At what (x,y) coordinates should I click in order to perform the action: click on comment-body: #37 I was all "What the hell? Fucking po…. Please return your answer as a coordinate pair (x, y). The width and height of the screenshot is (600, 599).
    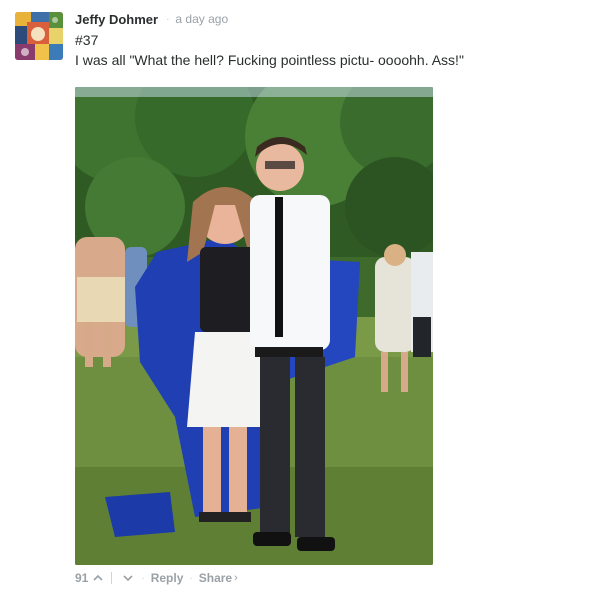
    Looking at the image, I should click on (269, 50).